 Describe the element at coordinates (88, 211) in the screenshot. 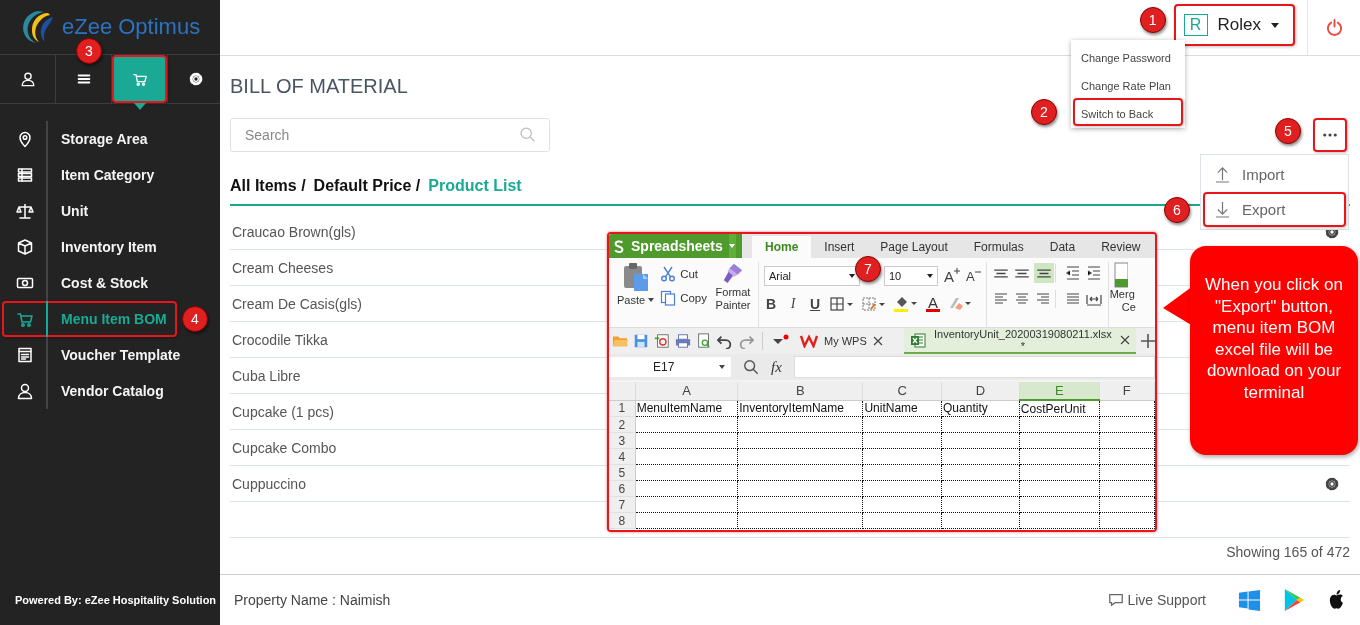

I see `sidebar-item: Unit` at that location.